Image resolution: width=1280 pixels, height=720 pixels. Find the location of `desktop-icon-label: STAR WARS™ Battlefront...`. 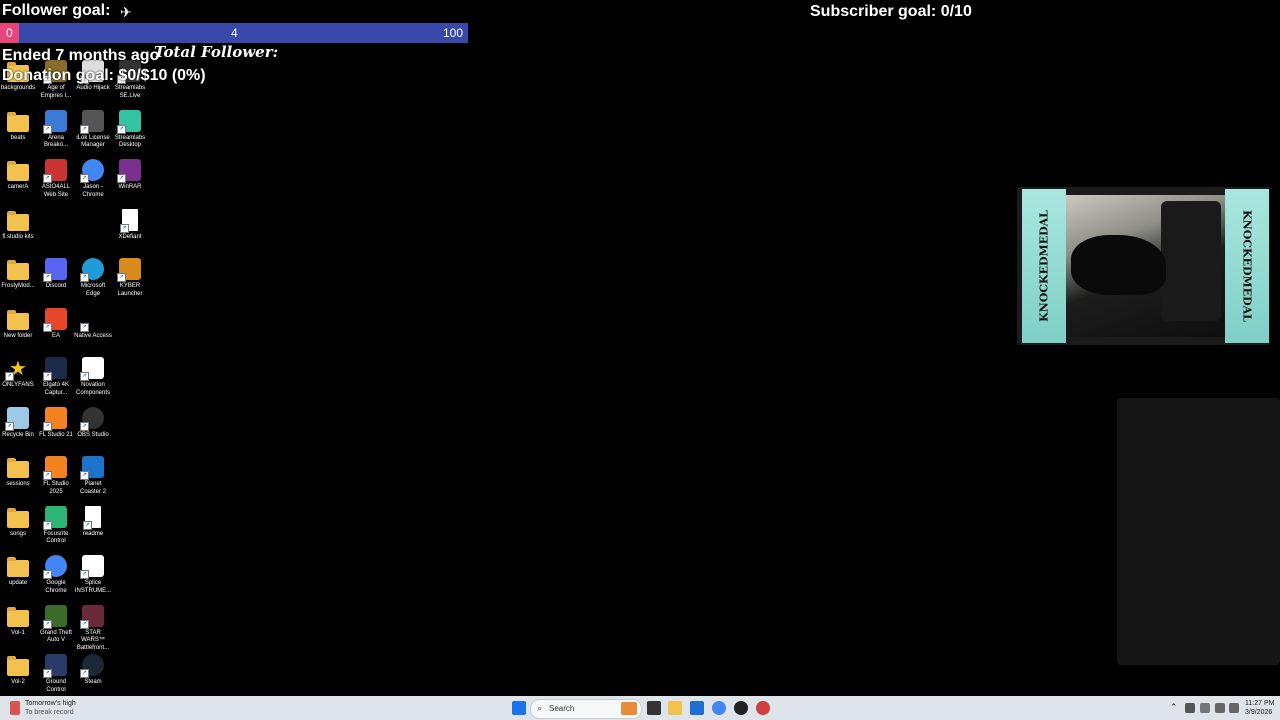

desktop-icon-label: STAR WARS™ Battlefront... is located at coordinates (93, 640).